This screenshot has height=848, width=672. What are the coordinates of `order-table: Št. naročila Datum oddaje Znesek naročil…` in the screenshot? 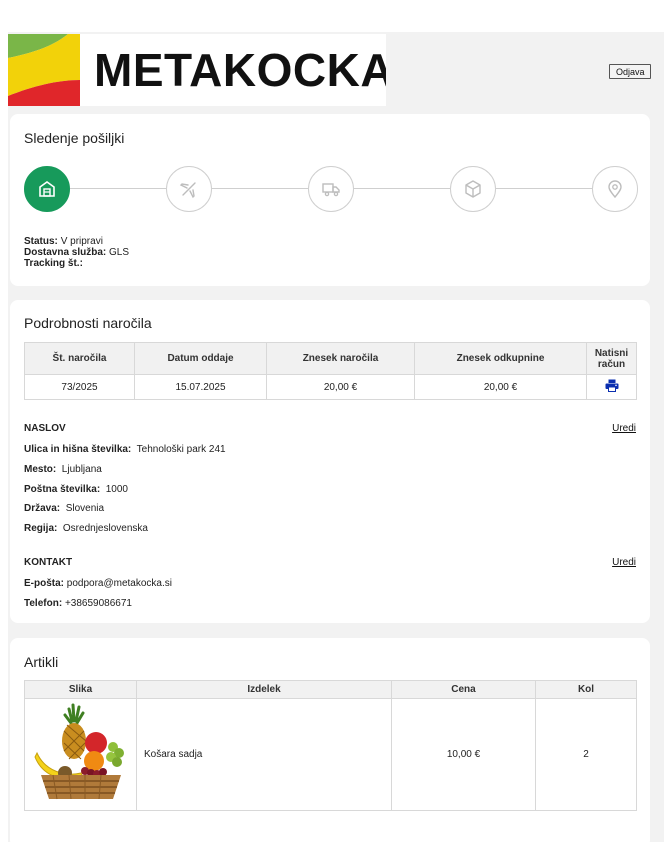 It's located at (330, 371).